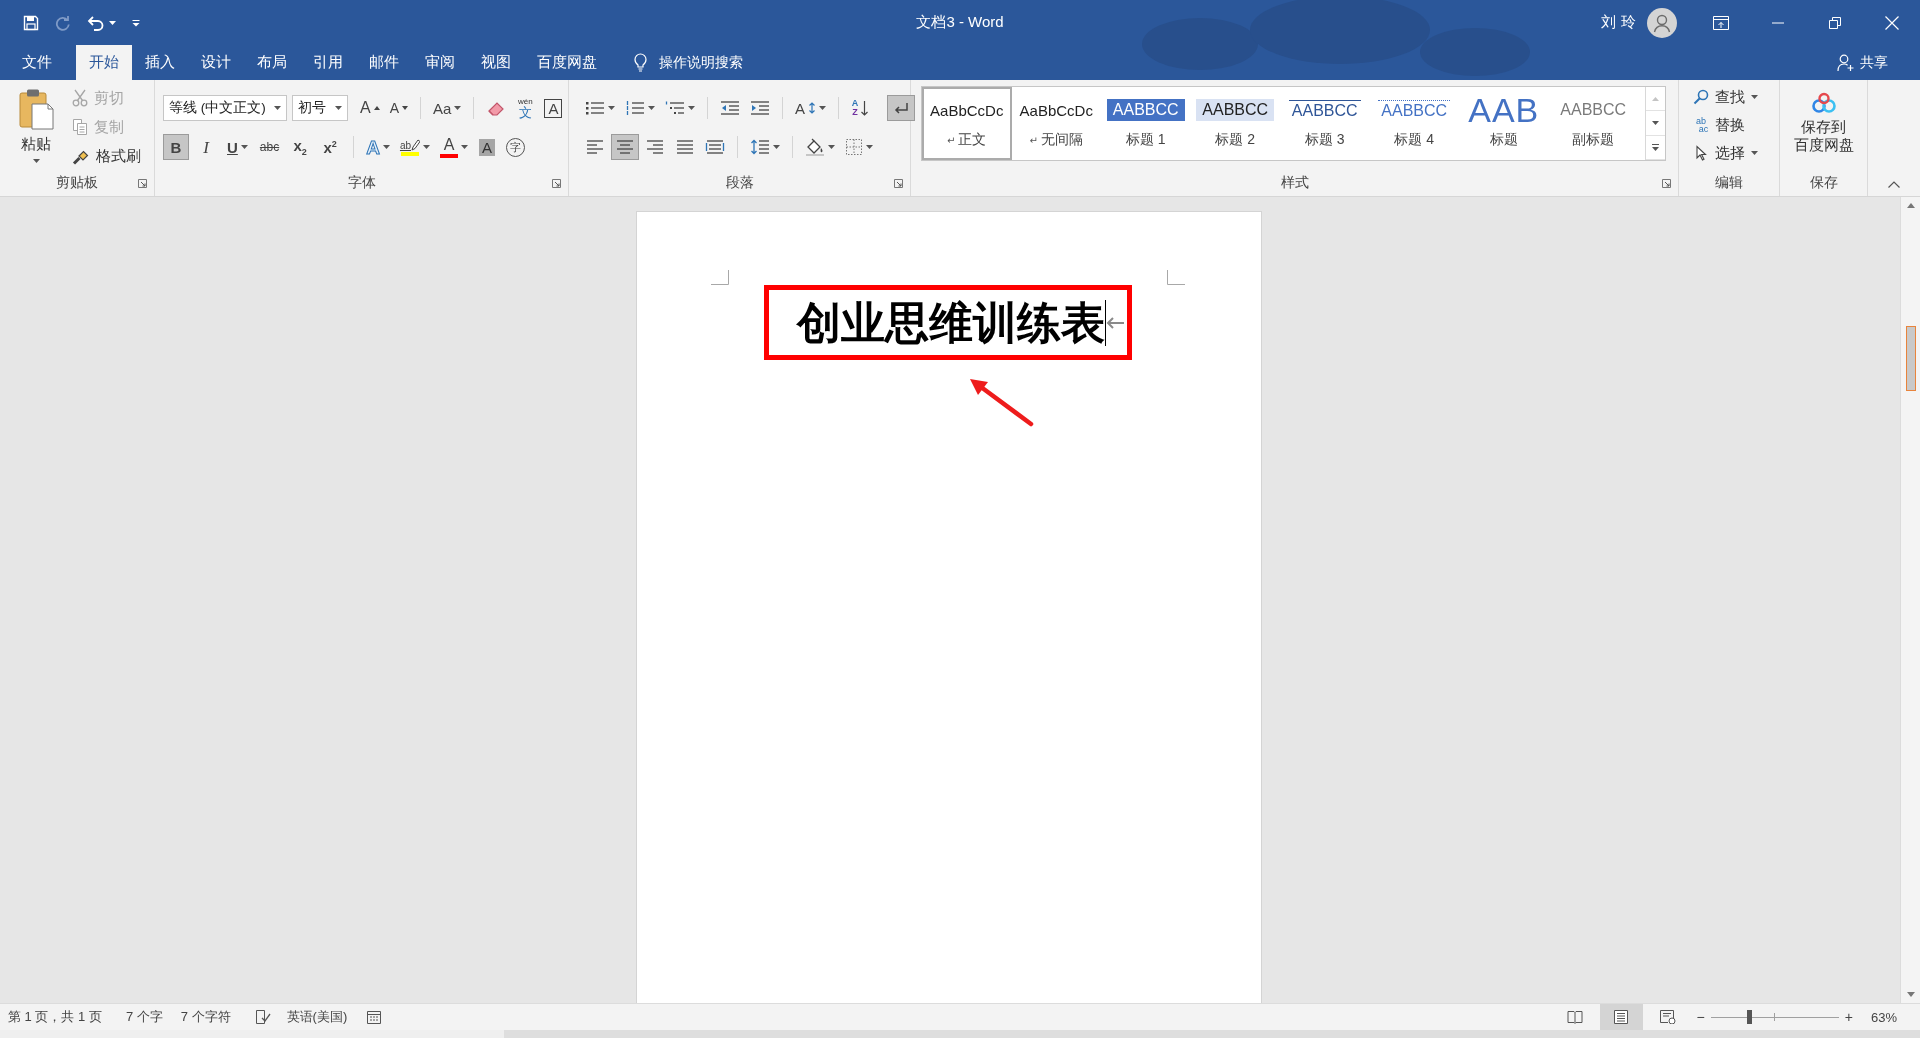 The width and height of the screenshot is (1928, 1038). Describe the element at coordinates (37, 62) in the screenshot. I see `ribbon-tab: 文件` at that location.